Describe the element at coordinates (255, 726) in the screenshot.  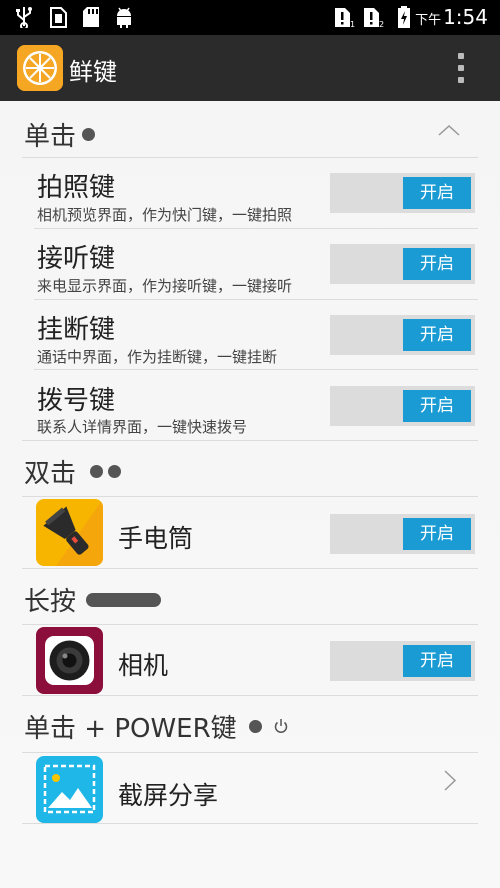
I see `power-dot-icon` at that location.